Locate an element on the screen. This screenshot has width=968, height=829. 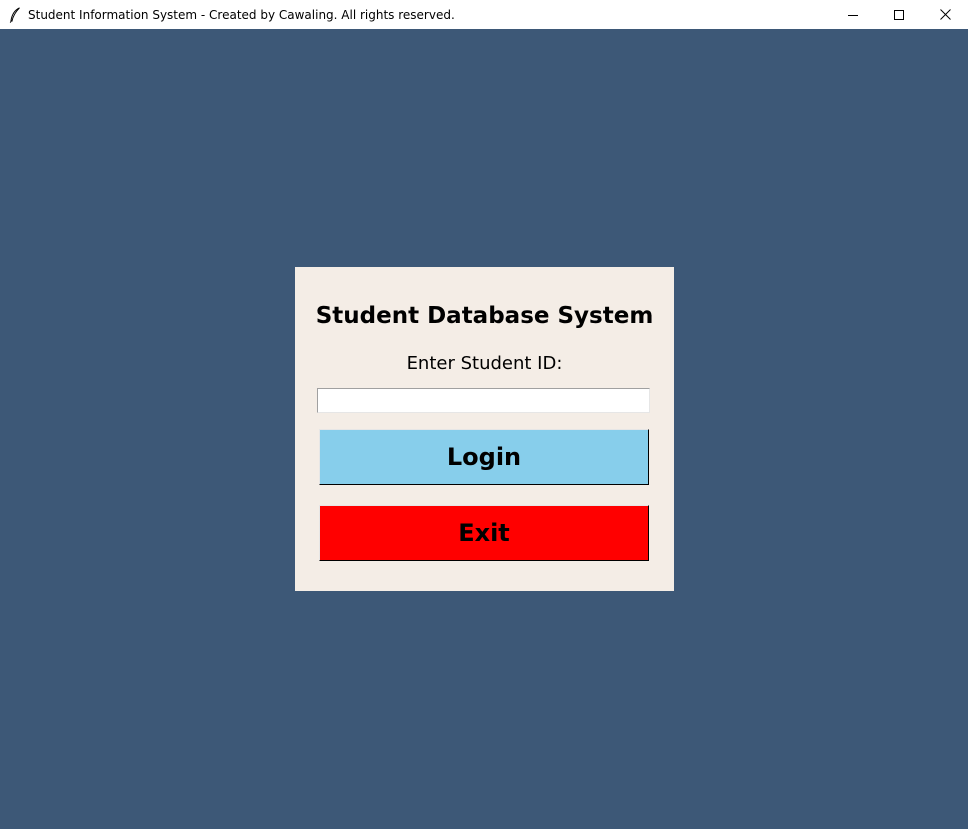
minimize-button is located at coordinates (853, 14).